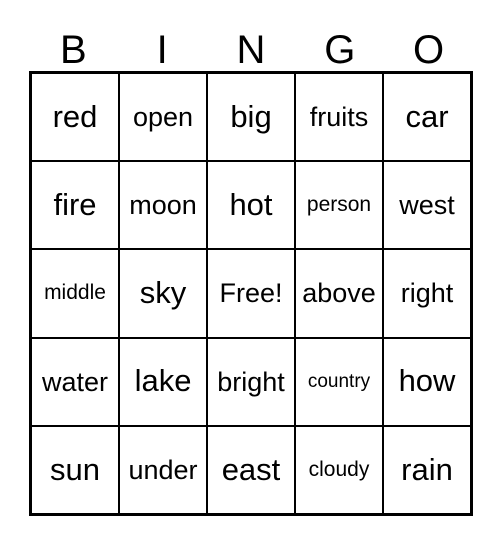 The width and height of the screenshot is (501, 544). I want to click on bingo-cell-i4: lake, so click(164, 381).